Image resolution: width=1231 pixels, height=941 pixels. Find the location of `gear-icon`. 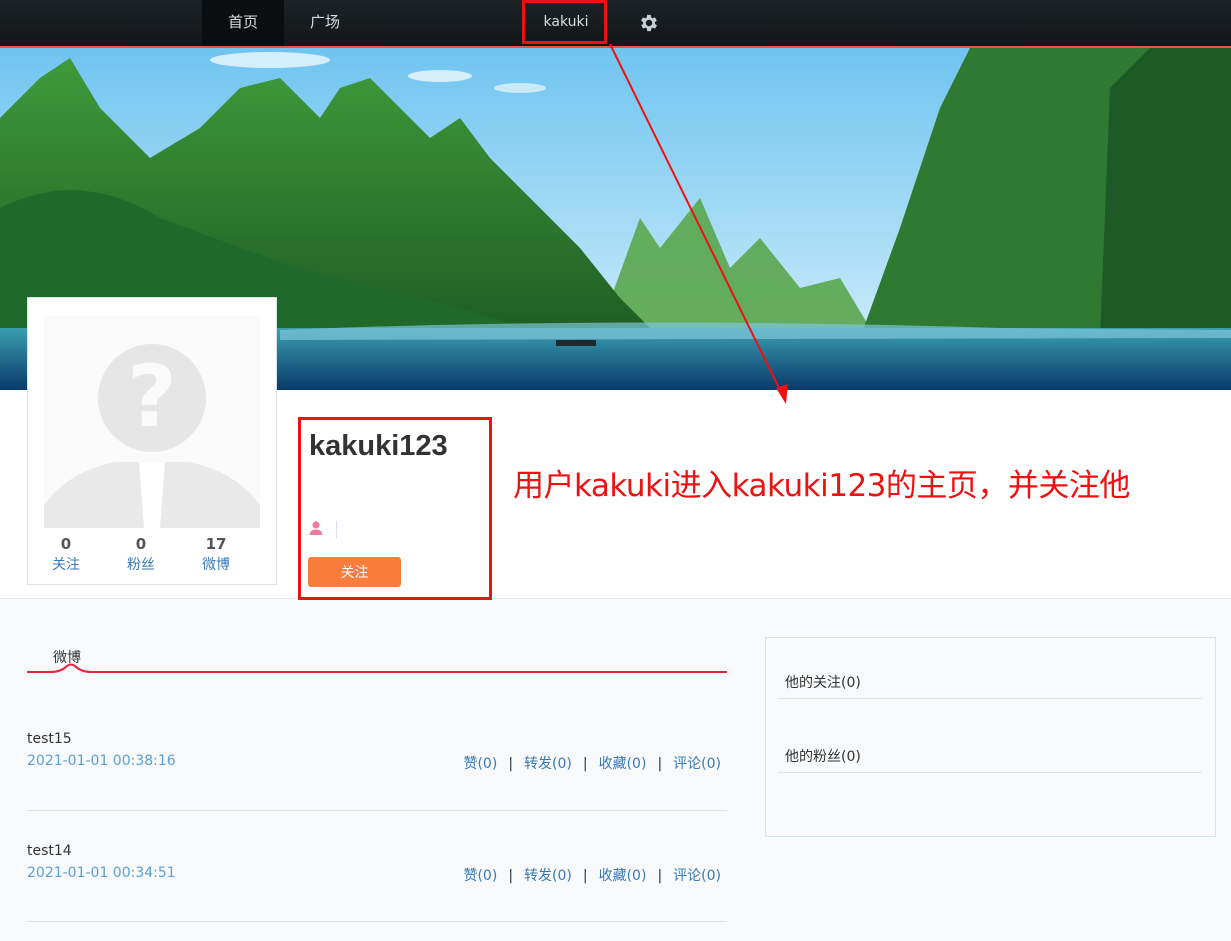

gear-icon is located at coordinates (649, 23).